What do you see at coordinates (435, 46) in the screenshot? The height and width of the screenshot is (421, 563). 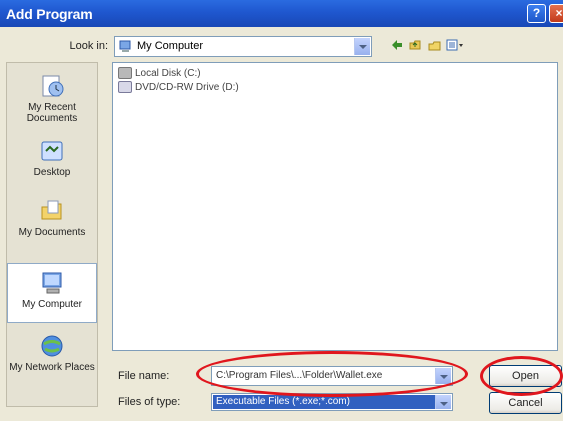 I see `new-folder-icon` at bounding box center [435, 46].